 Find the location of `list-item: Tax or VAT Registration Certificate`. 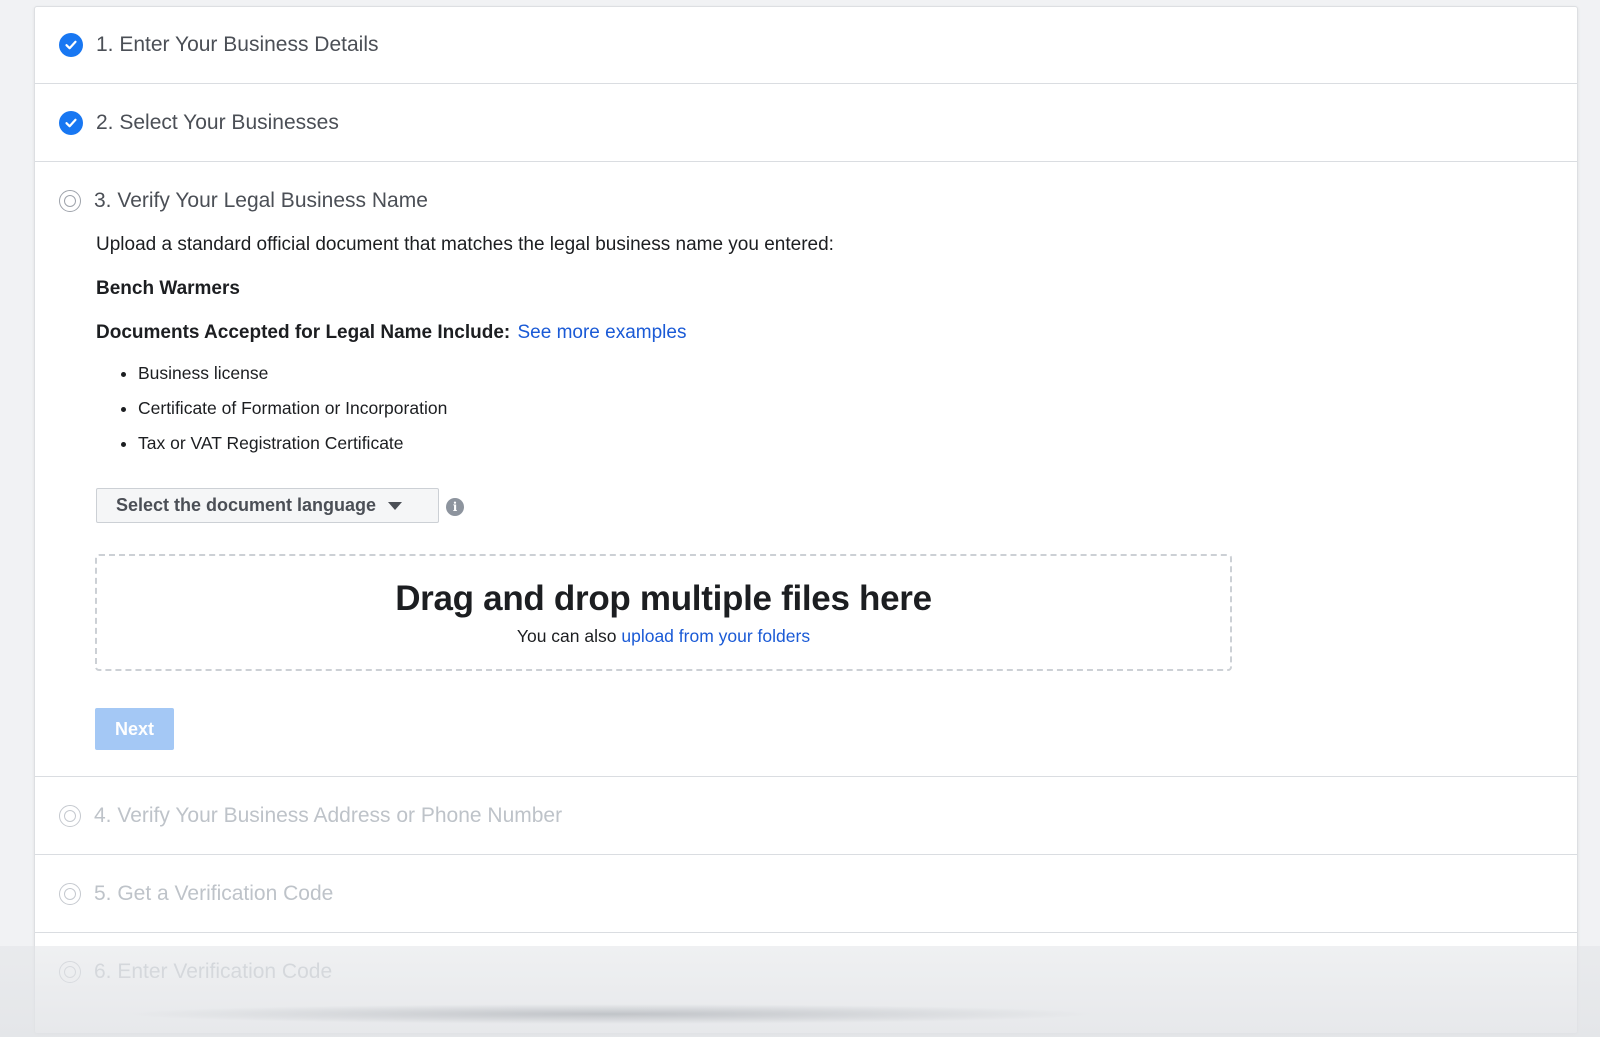

list-item: Tax or VAT Registration Certificate is located at coordinates (292, 443).